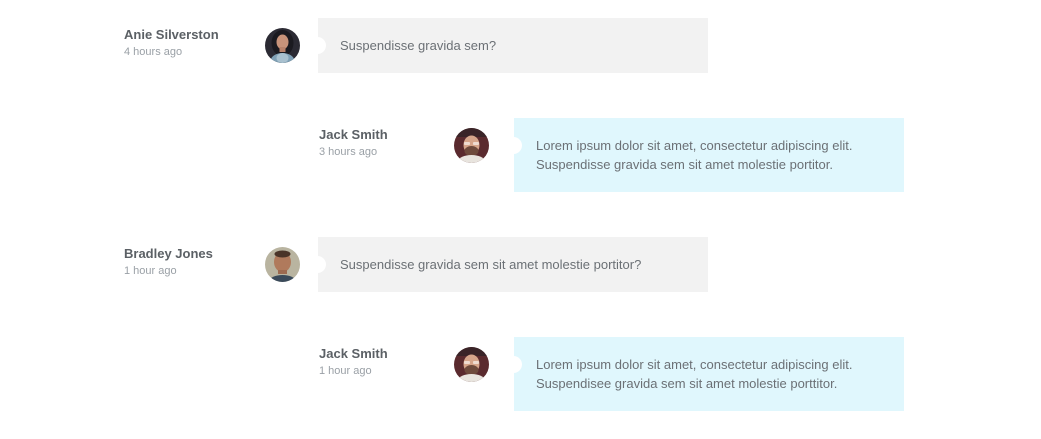 The image size is (1041, 439). What do you see at coordinates (168, 254) in the screenshot?
I see `author-name: Bradley Jones` at bounding box center [168, 254].